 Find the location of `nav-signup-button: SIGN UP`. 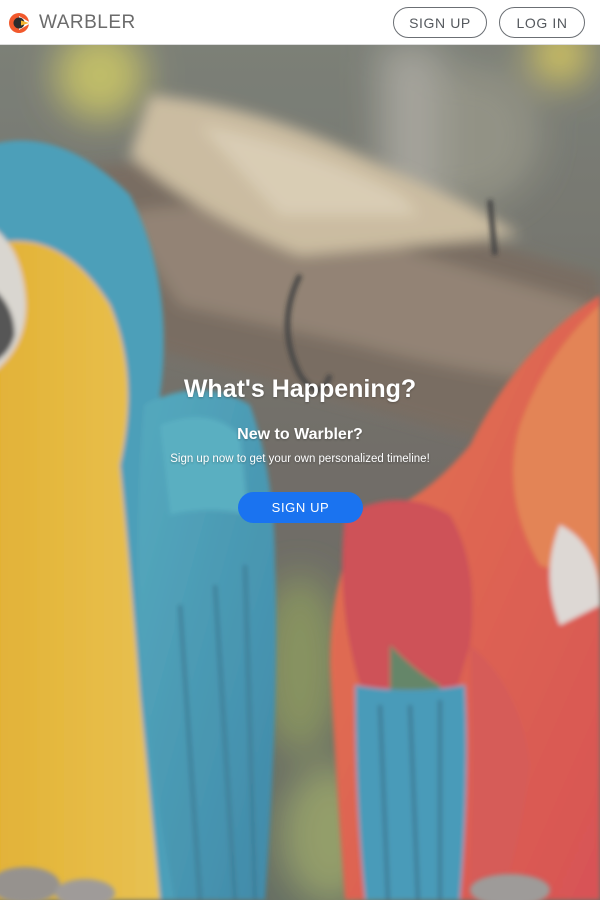

nav-signup-button: SIGN UP is located at coordinates (440, 22).